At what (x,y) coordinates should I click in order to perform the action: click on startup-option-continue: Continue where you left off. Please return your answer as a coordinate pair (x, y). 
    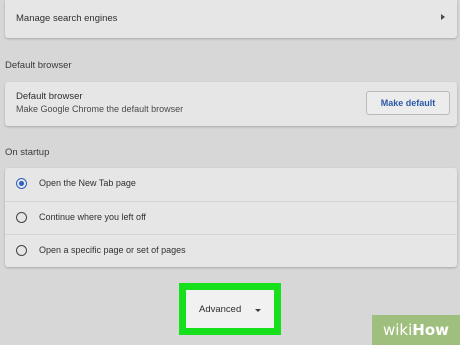
    Looking at the image, I should click on (231, 218).